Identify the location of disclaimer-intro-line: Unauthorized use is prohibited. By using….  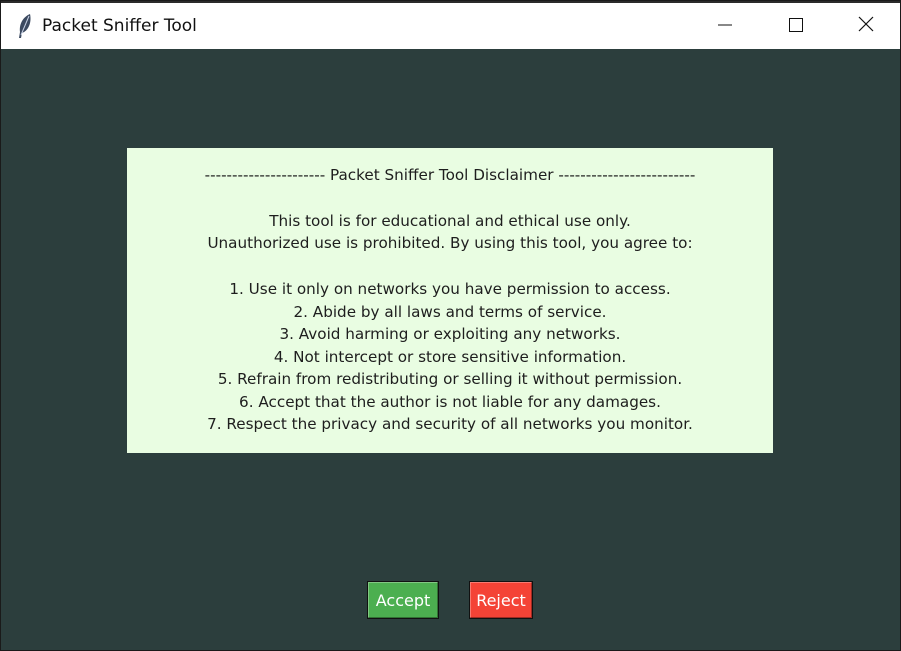
(450, 243).